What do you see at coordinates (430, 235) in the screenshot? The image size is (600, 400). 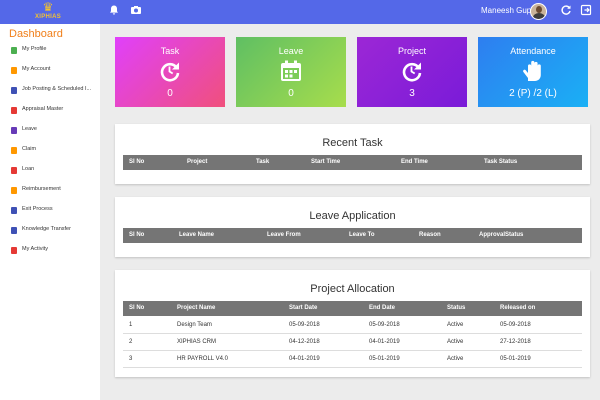 I see `column-header: Reason` at bounding box center [430, 235].